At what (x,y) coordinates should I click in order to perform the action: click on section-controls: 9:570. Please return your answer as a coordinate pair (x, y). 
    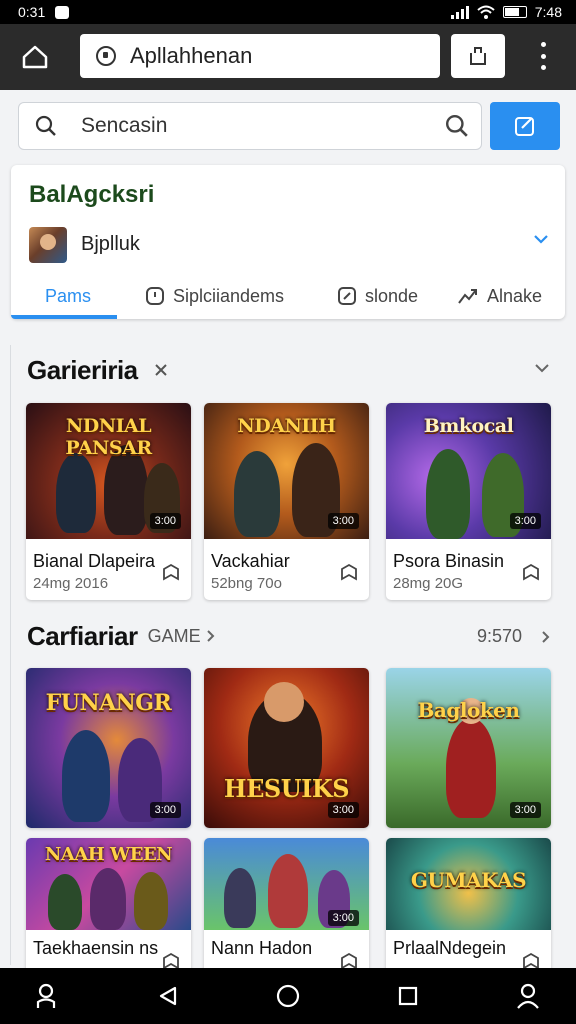
    Looking at the image, I should click on (513, 636).